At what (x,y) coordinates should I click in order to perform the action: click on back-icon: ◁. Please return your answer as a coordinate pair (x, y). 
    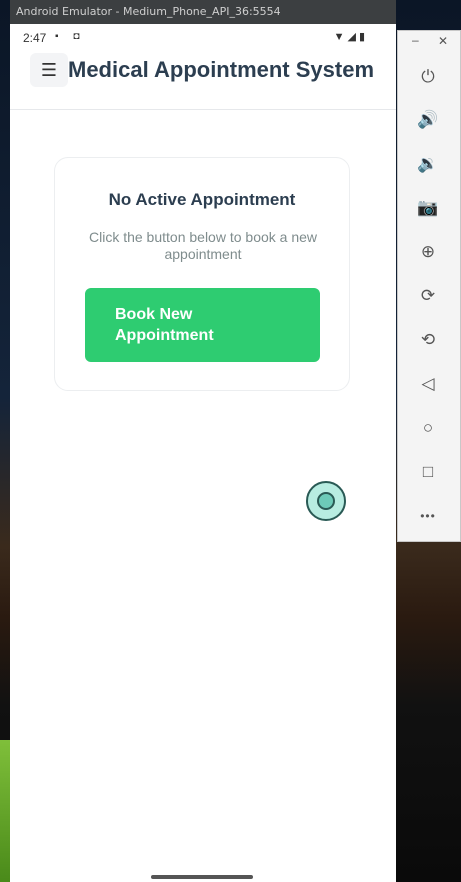
    Looking at the image, I should click on (428, 384).